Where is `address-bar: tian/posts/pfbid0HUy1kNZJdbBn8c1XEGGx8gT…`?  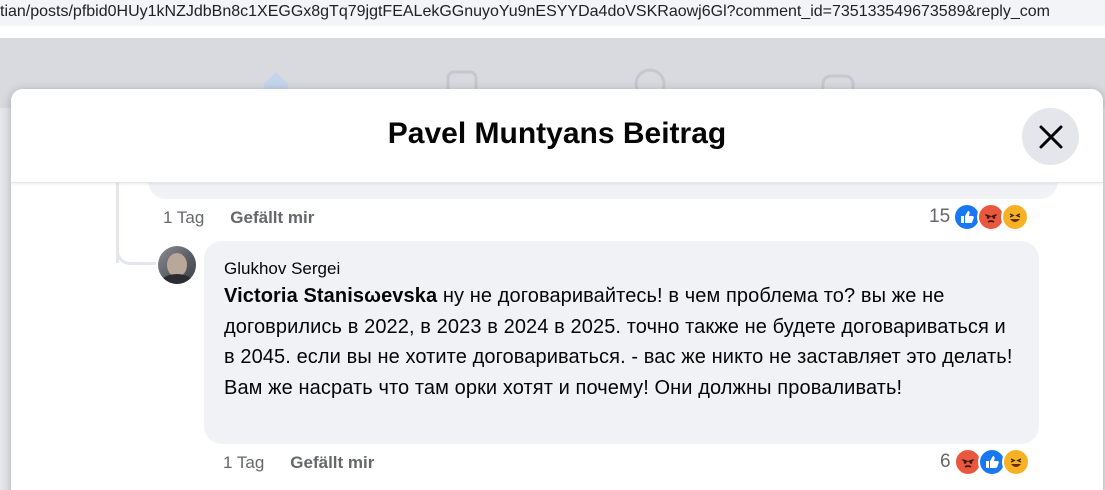 address-bar: tian/posts/pfbid0HUy1kNZJdbBn8c1XEGGx8gT… is located at coordinates (552, 13).